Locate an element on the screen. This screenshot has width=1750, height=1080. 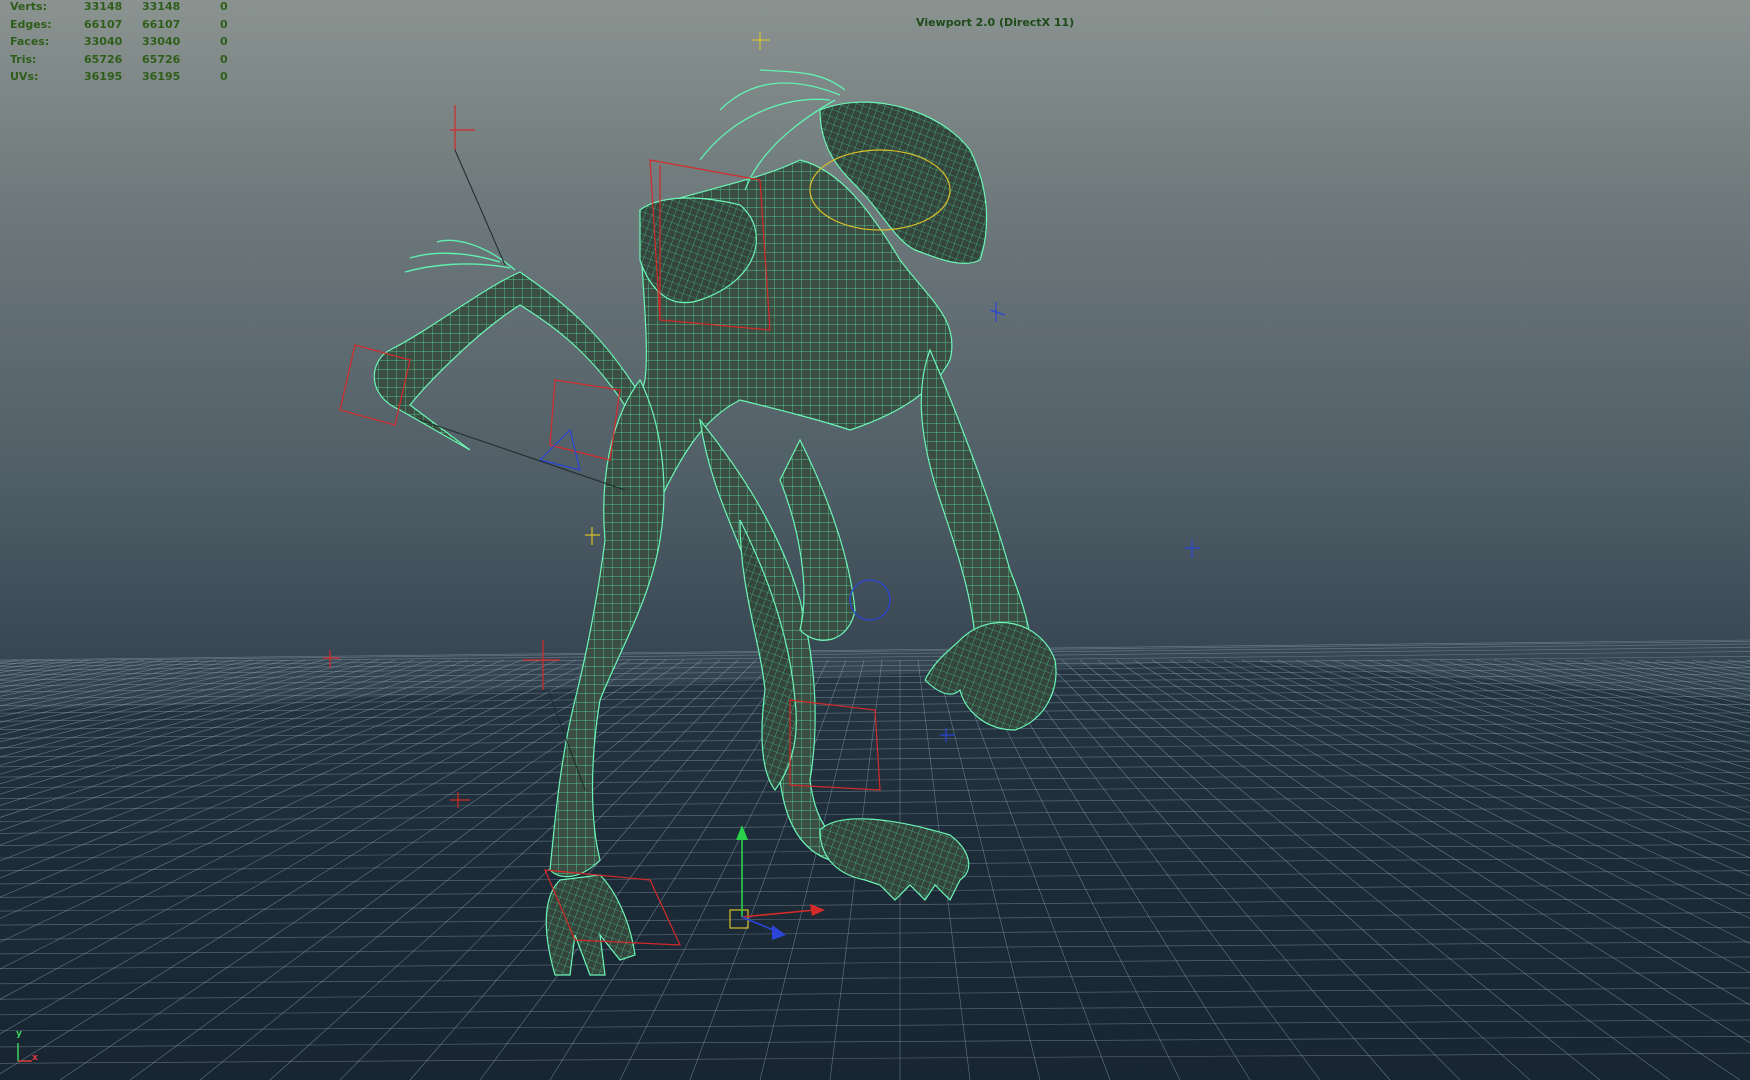
hud-row: Tris: 65726 65726 0 is located at coordinates (125, 62).